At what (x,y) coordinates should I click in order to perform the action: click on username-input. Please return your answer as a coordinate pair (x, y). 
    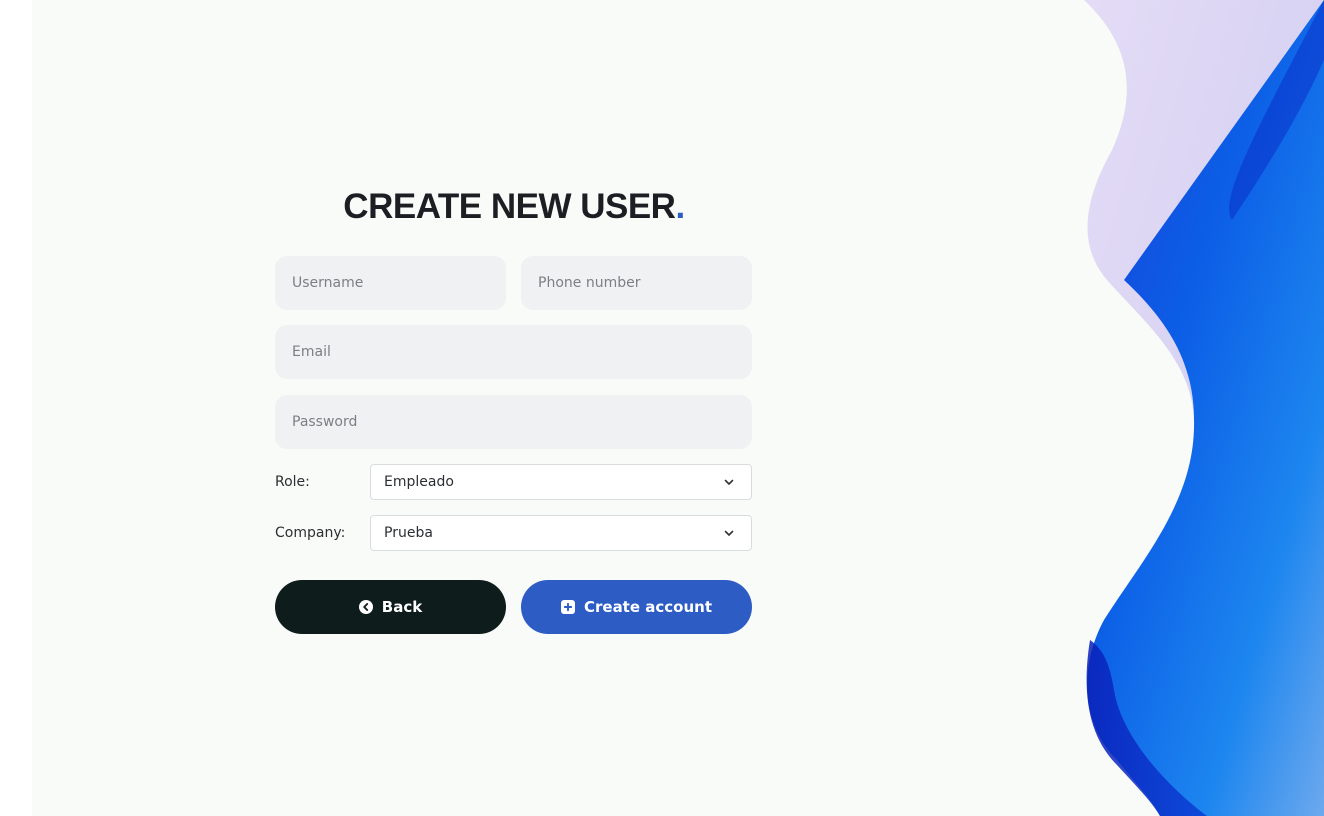
    Looking at the image, I should click on (399, 283).